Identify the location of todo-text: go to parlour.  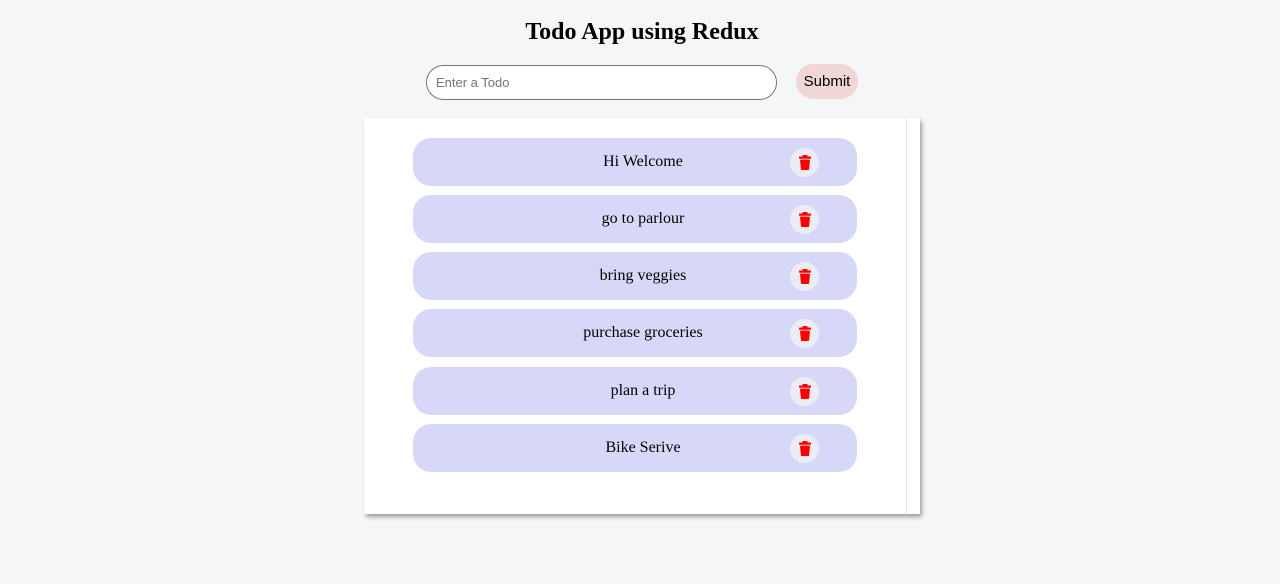
(643, 218).